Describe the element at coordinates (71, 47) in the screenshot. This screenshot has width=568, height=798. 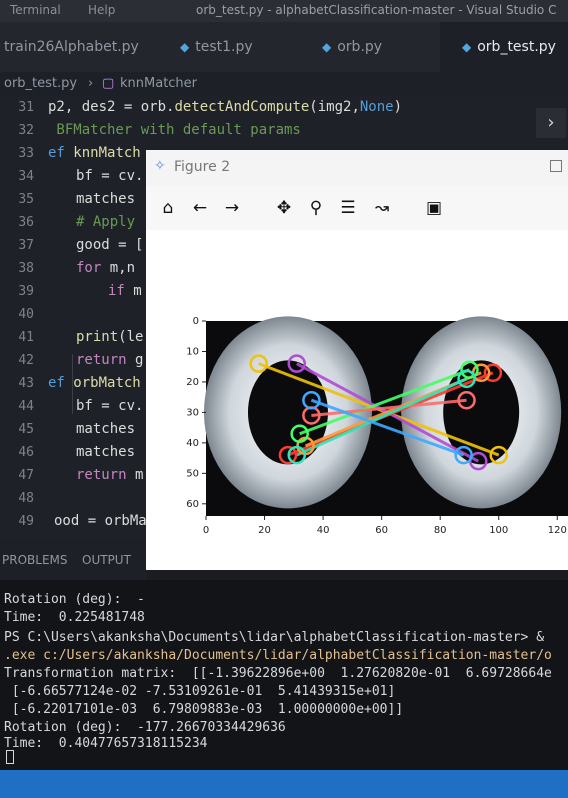
I see `tab-label: train26Alphabet.py` at that location.